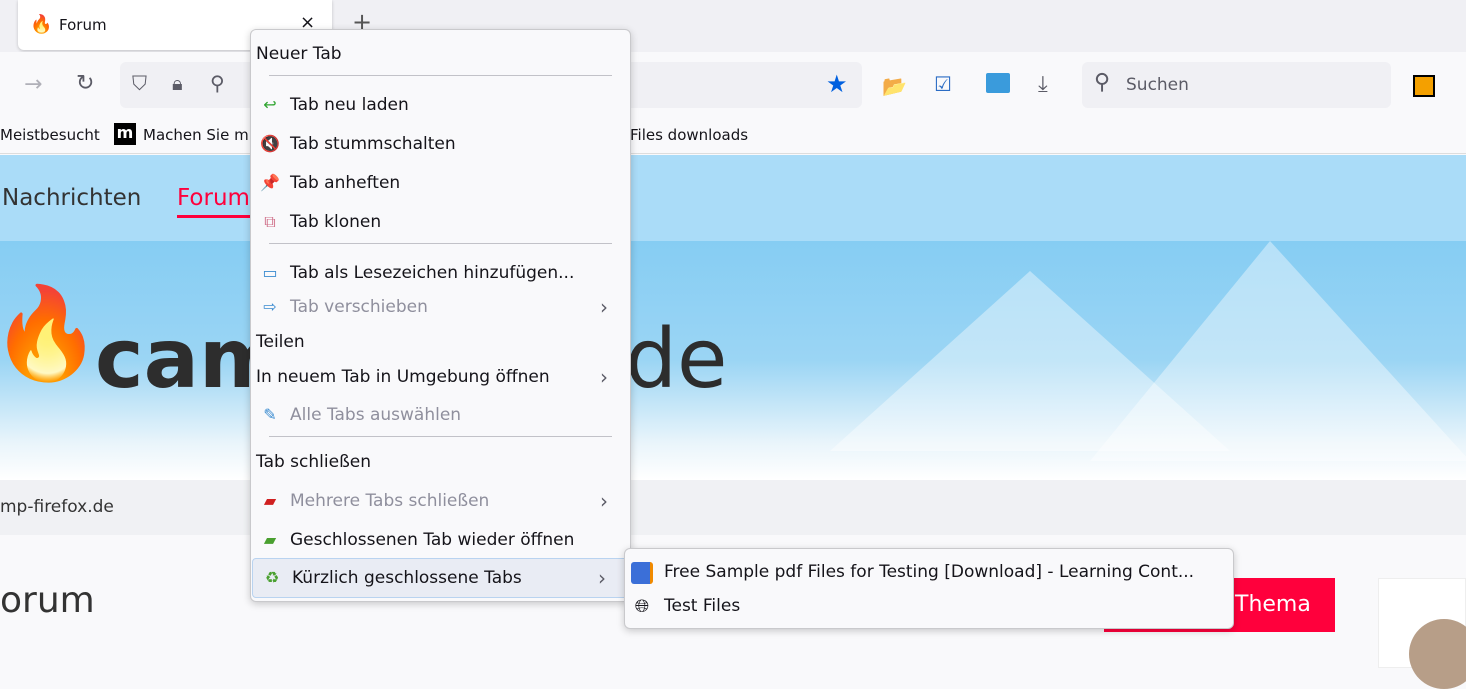 The image size is (1466, 689). I want to click on tab-strip: 🔥 Forum × +, so click(733, 26).